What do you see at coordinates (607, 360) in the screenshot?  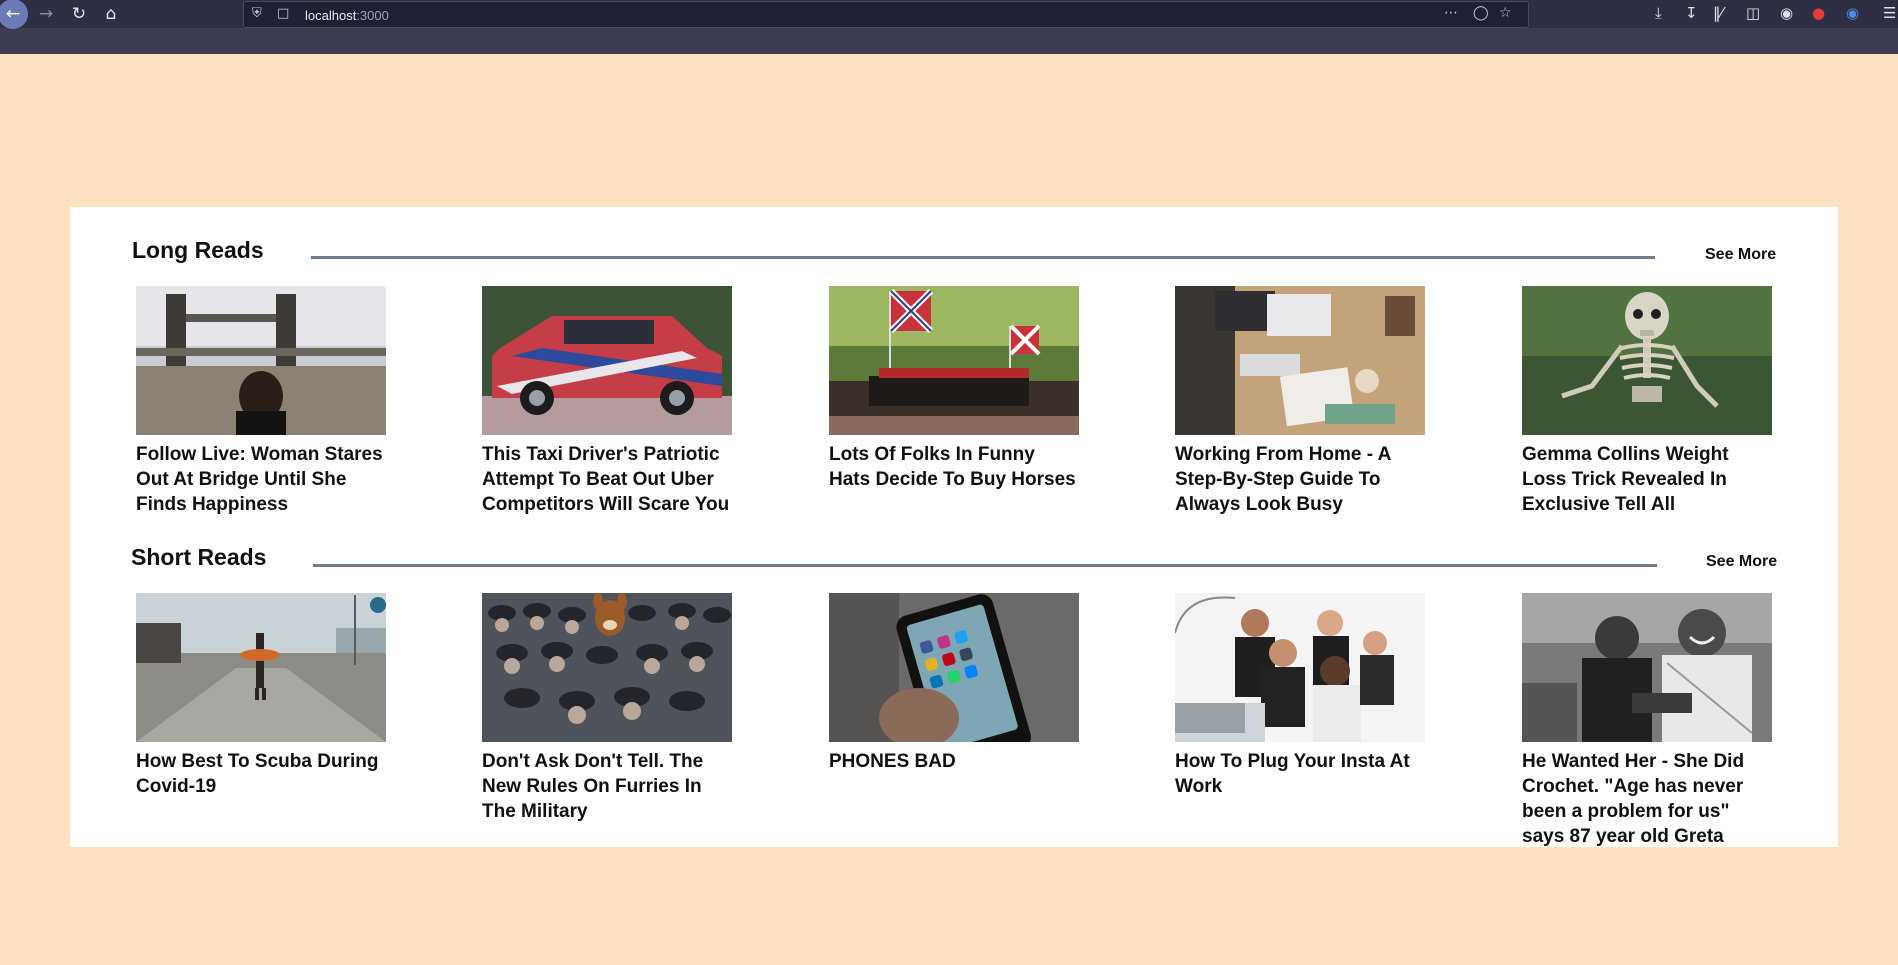 I see `taxi-photo` at bounding box center [607, 360].